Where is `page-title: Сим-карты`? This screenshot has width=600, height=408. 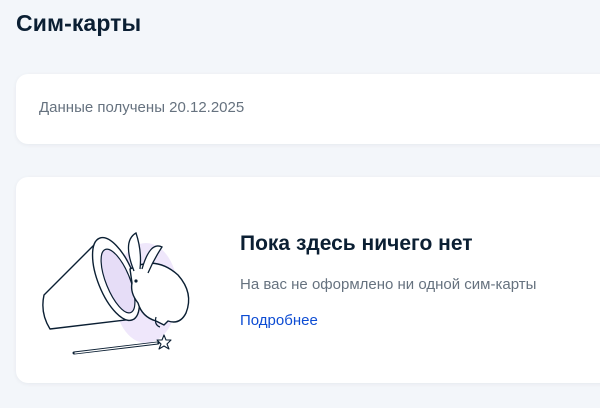
page-title: Сим-карты is located at coordinates (79, 23).